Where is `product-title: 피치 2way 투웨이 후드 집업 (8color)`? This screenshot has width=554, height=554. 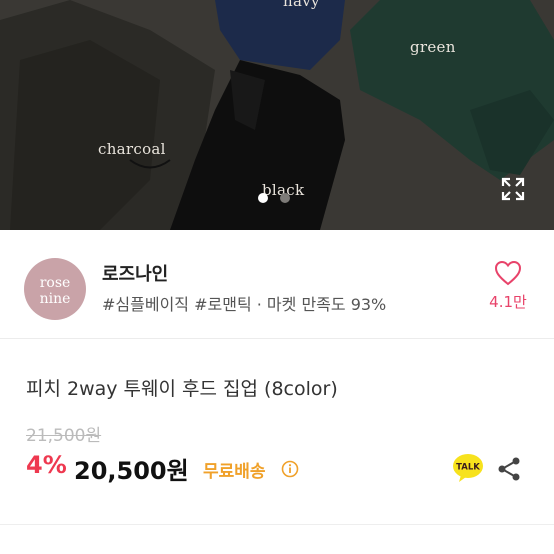
product-title: 피치 2way 투웨이 후드 집업 (8color) is located at coordinates (182, 389).